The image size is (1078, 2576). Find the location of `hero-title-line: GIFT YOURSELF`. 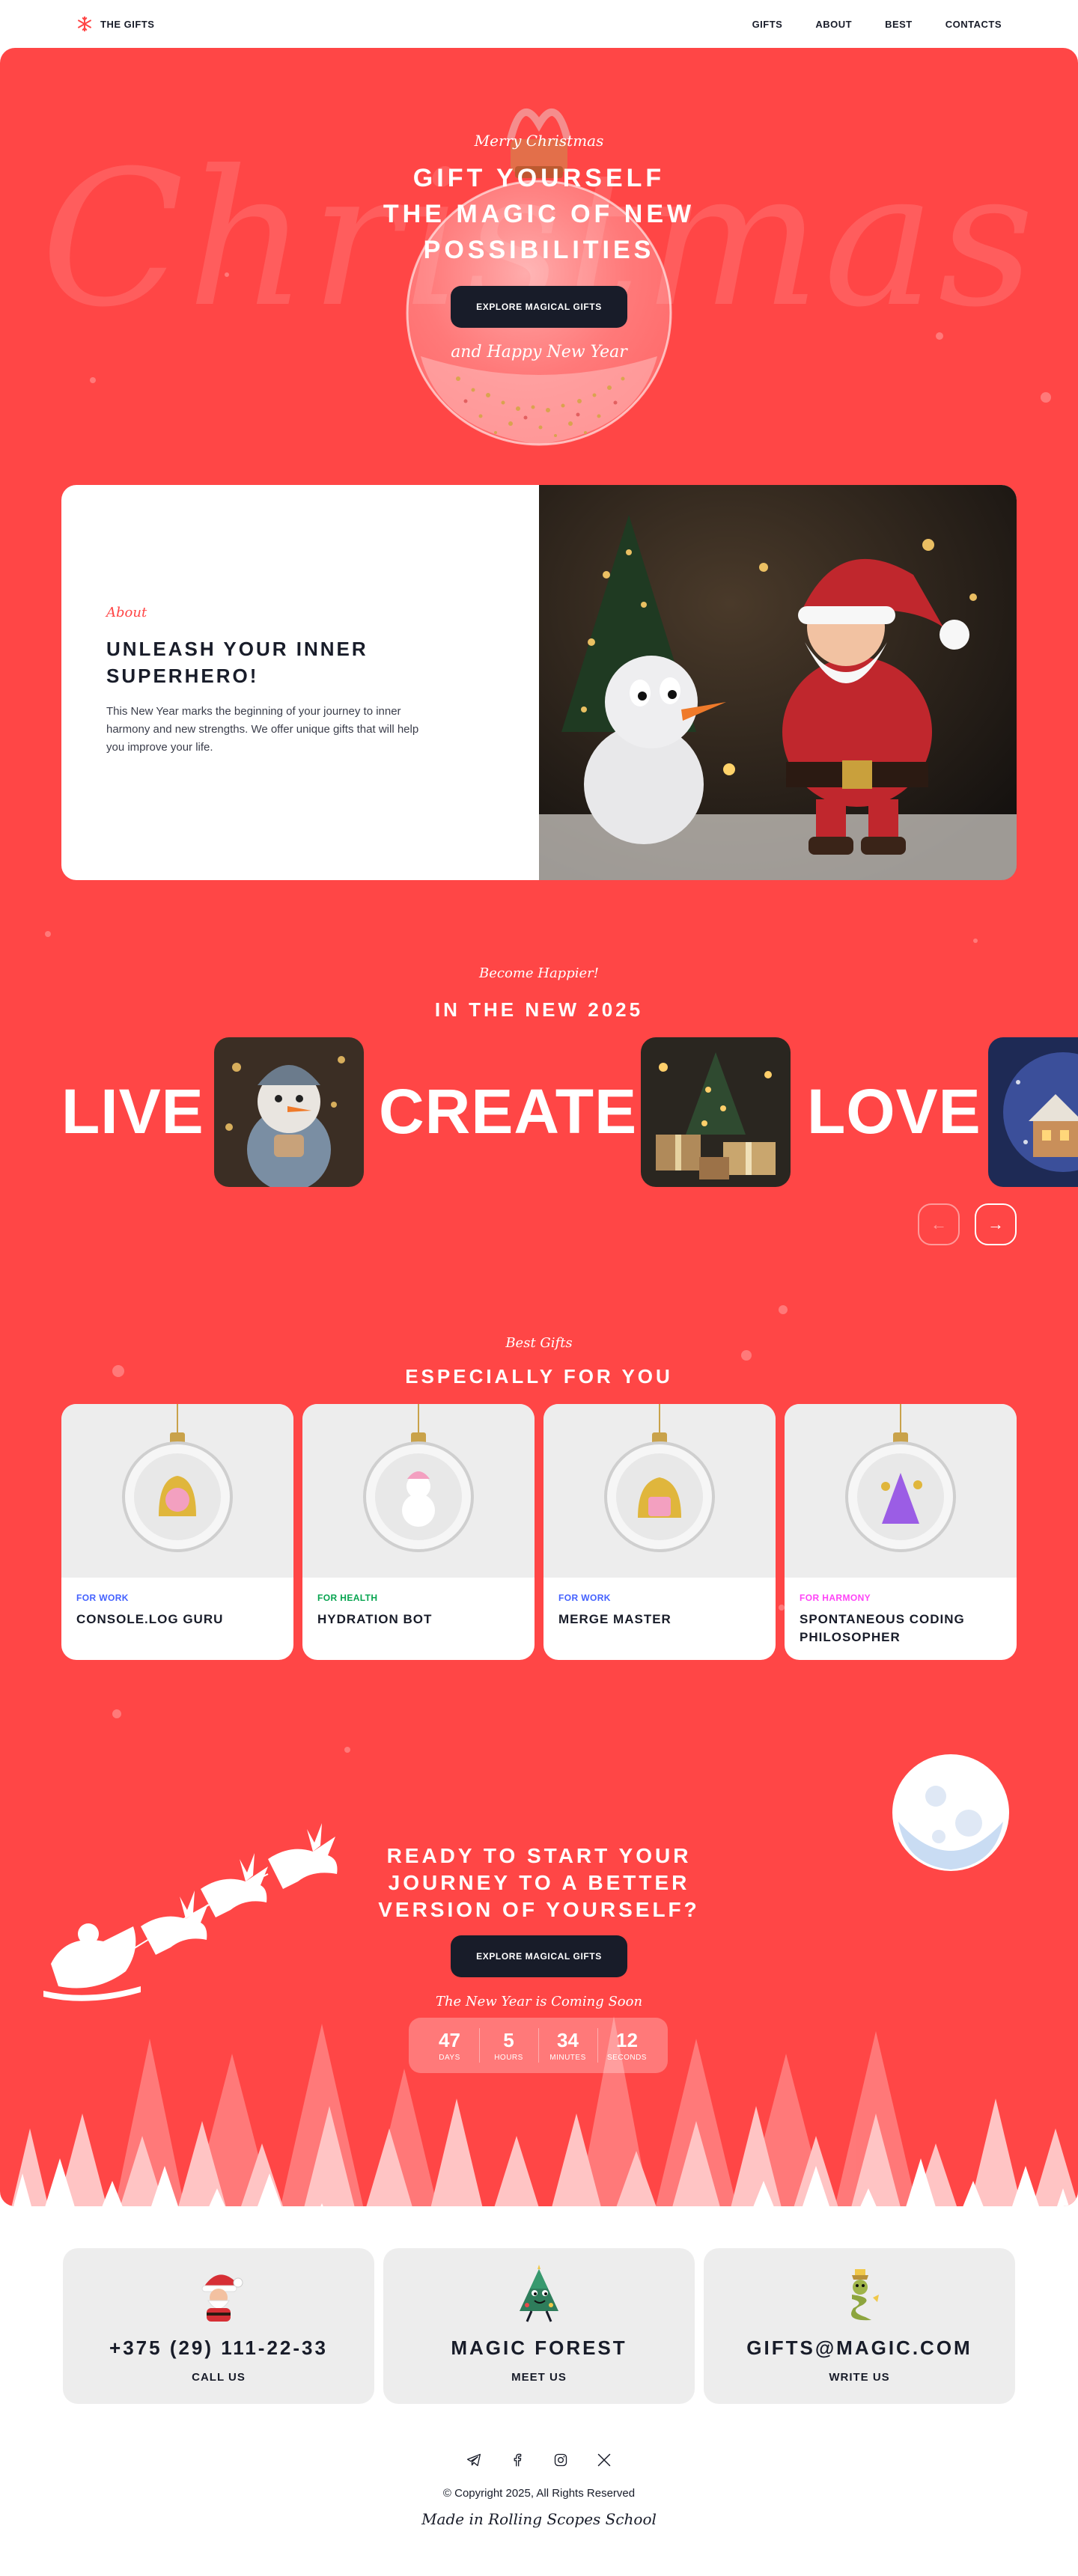

hero-title-line: GIFT YOURSELF is located at coordinates (539, 178).